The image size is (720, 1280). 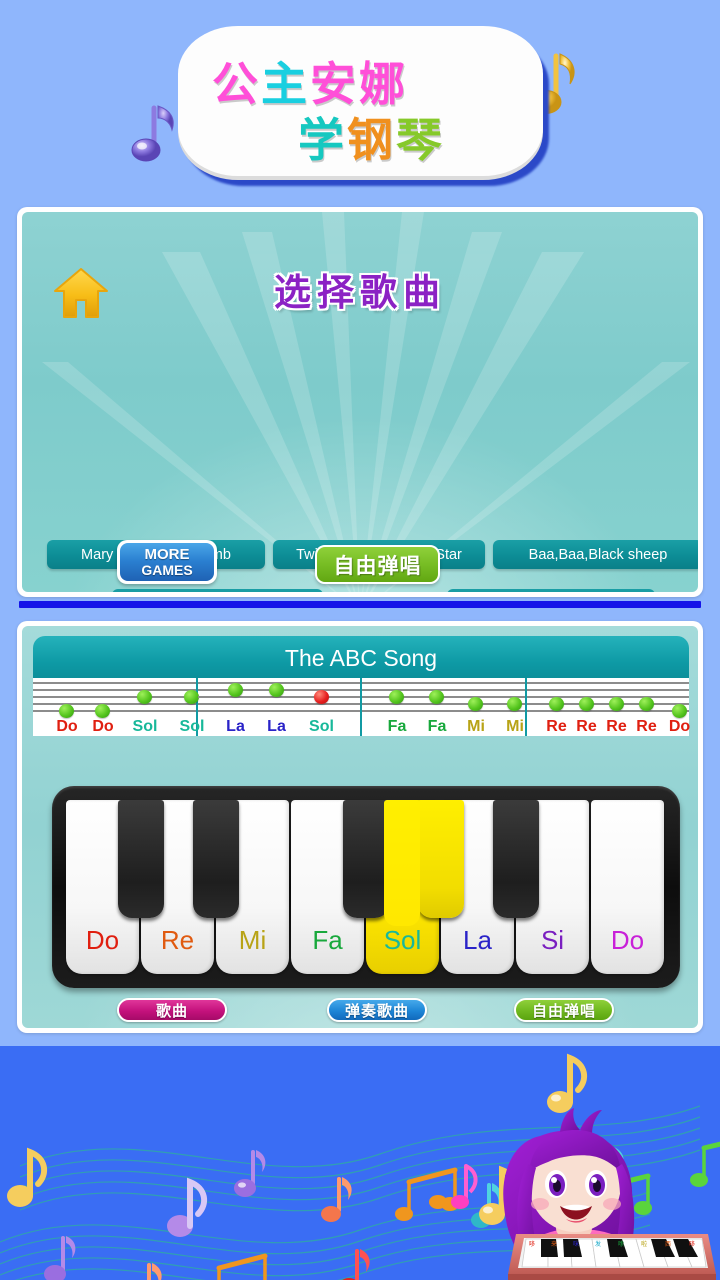 I want to click on song-button: The ABC Song, so click(x=217, y=590).